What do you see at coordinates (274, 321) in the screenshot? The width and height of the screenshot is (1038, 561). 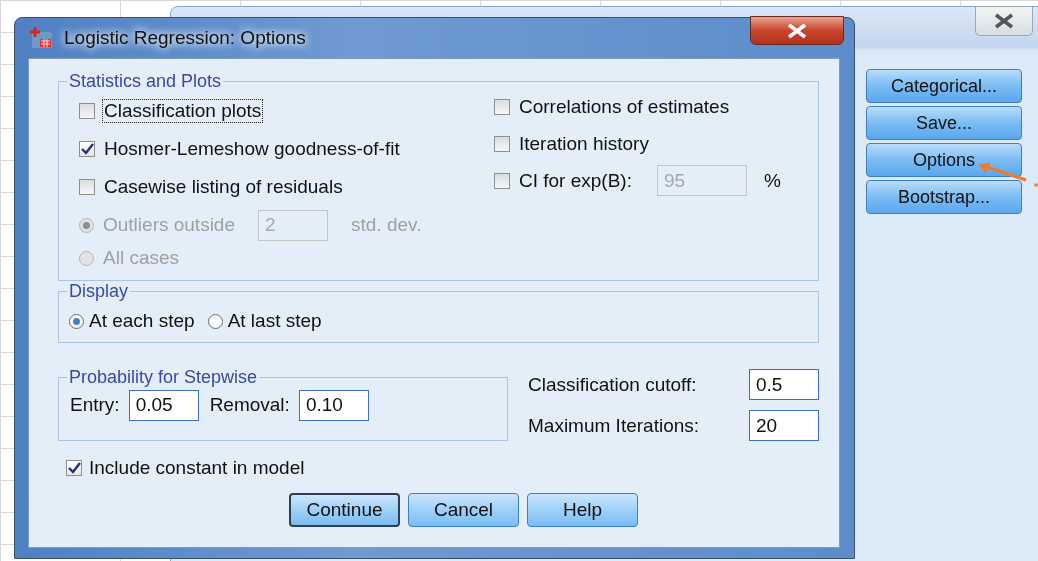 I see `radio-label: At last step` at bounding box center [274, 321].